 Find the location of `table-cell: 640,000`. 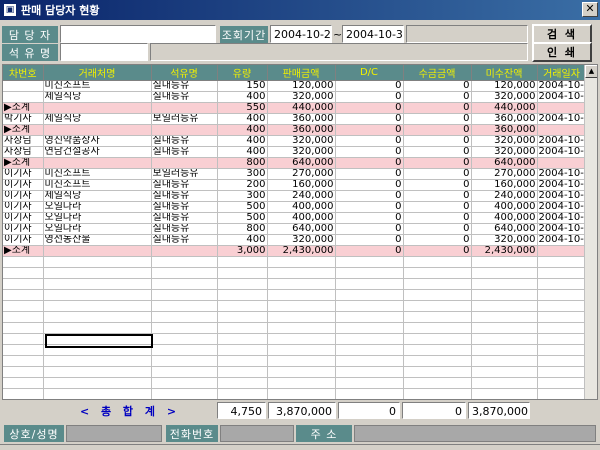

table-cell: 640,000 is located at coordinates (504, 163).